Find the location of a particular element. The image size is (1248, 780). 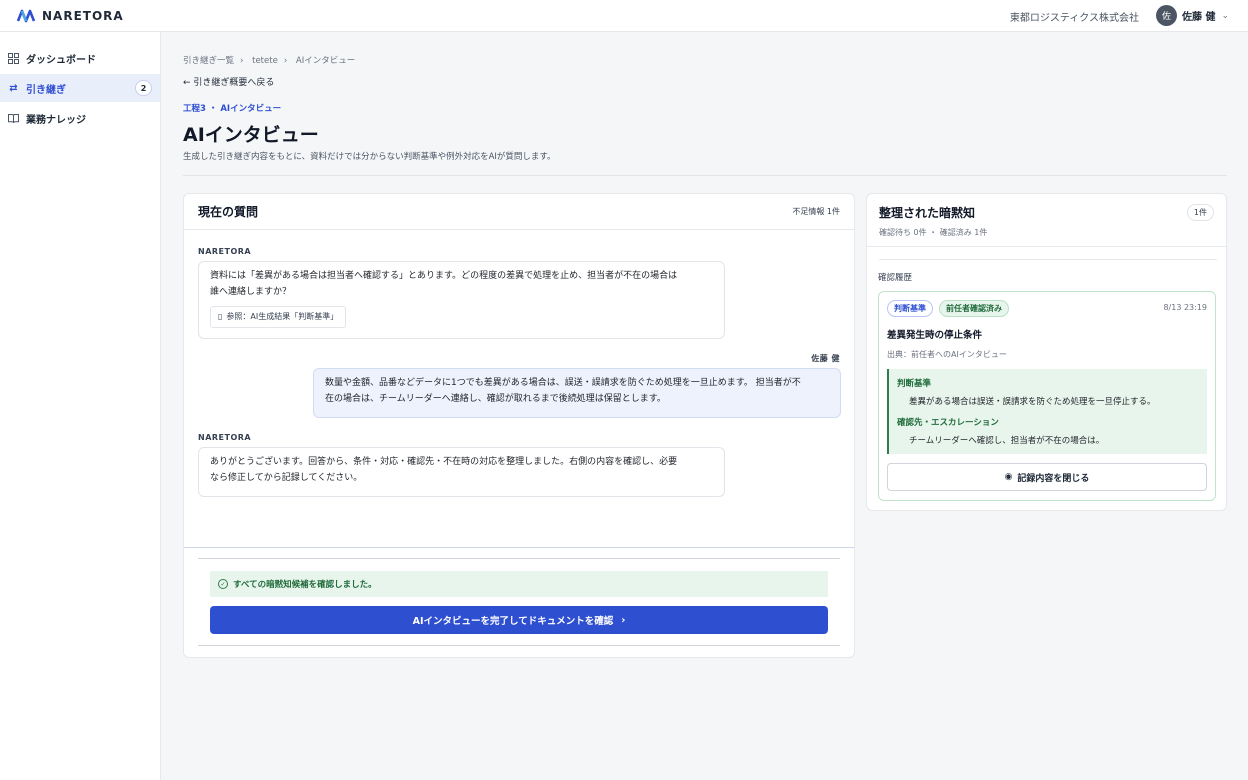

check-circle-icon: ✓ is located at coordinates (223, 584).